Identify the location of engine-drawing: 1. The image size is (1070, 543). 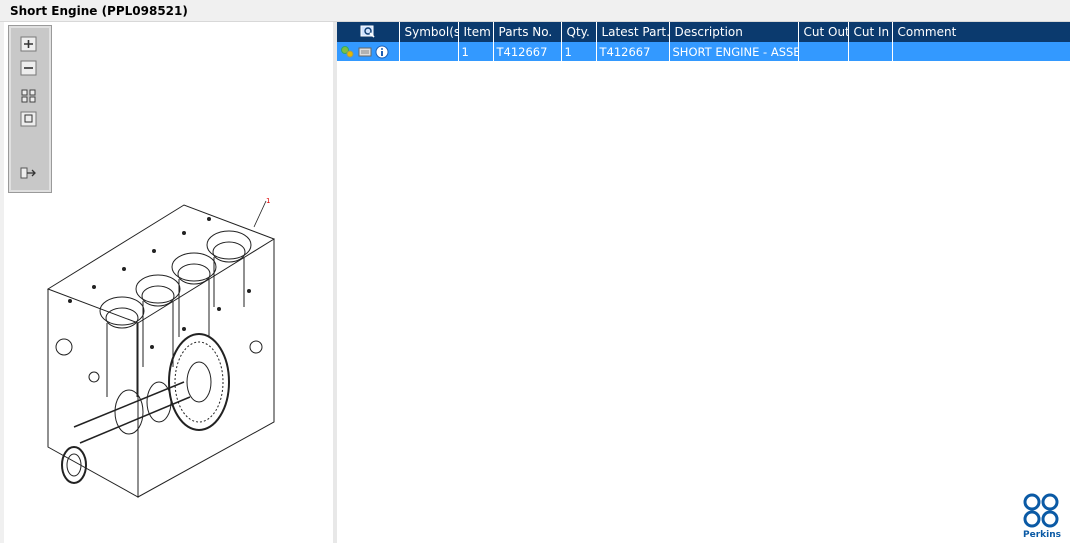
(161, 347).